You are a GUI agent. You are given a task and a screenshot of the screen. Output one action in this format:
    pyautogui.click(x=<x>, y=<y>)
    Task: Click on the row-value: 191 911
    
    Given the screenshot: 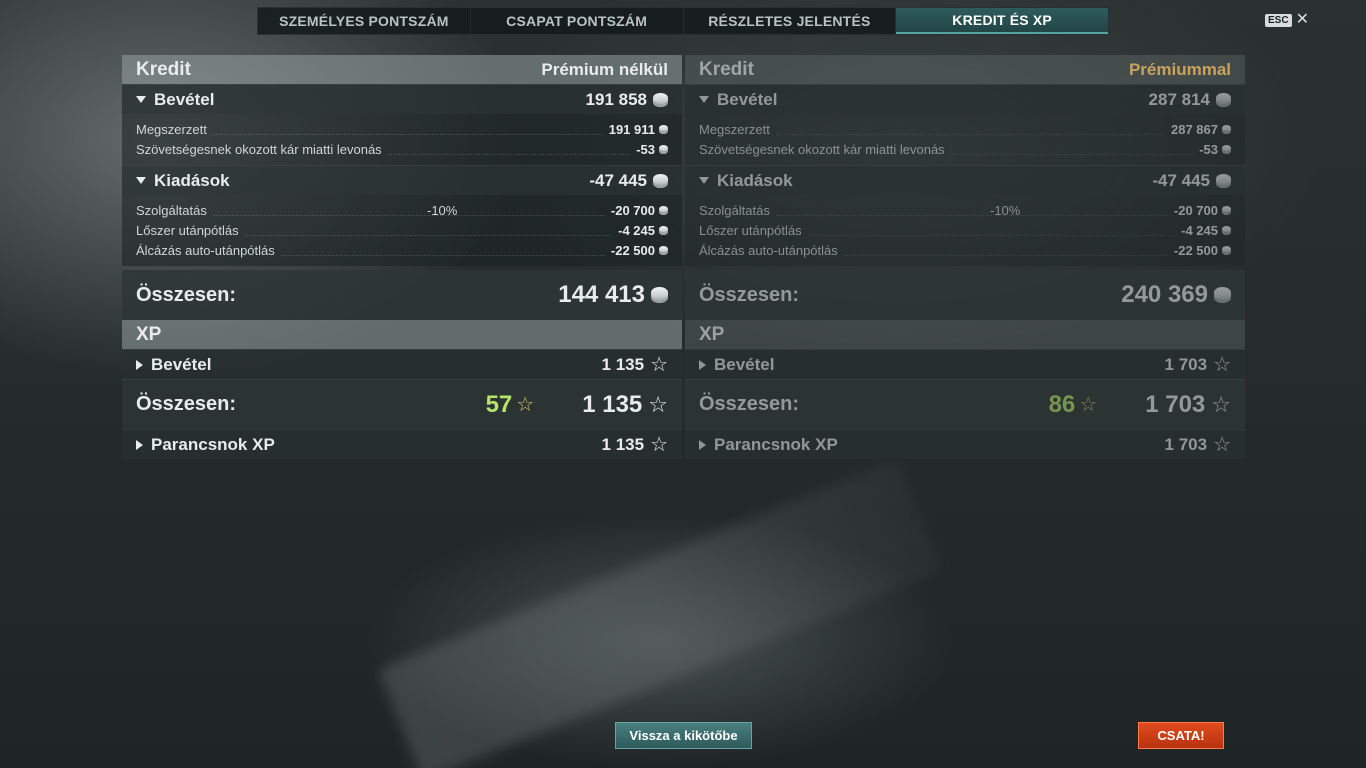 What is the action you would take?
    pyautogui.click(x=631, y=129)
    